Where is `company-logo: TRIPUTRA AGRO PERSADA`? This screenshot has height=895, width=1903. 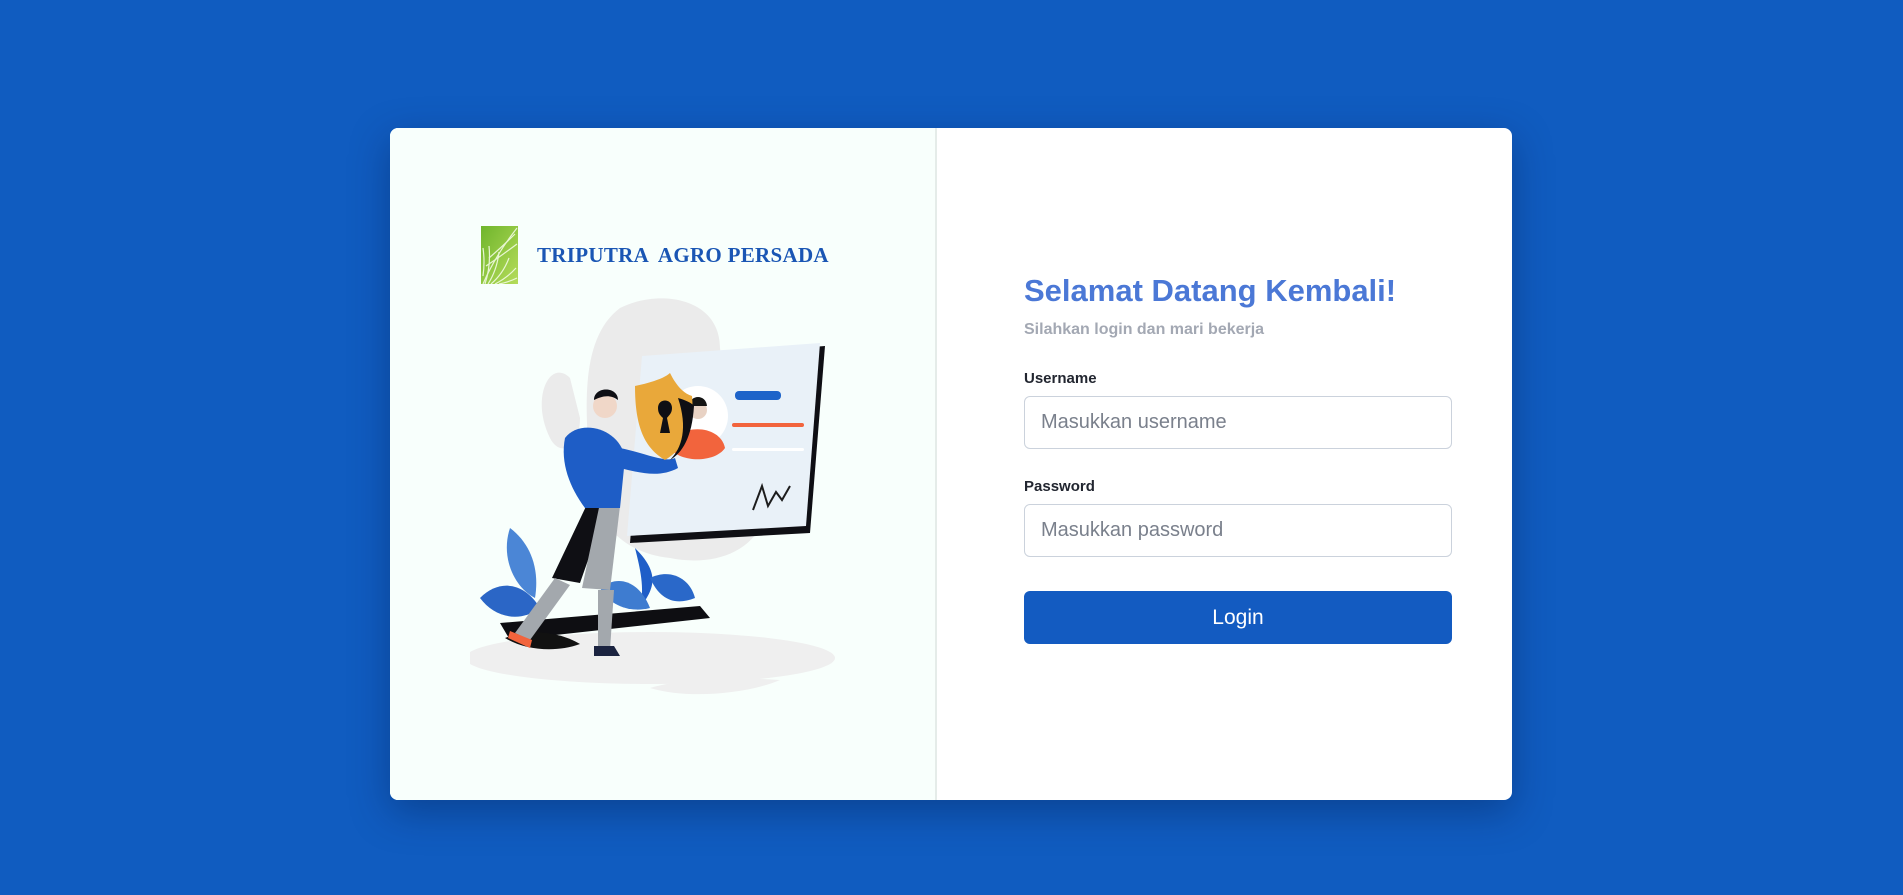 company-logo: TRIPUTRA AGRO PERSADA is located at coordinates (655, 255).